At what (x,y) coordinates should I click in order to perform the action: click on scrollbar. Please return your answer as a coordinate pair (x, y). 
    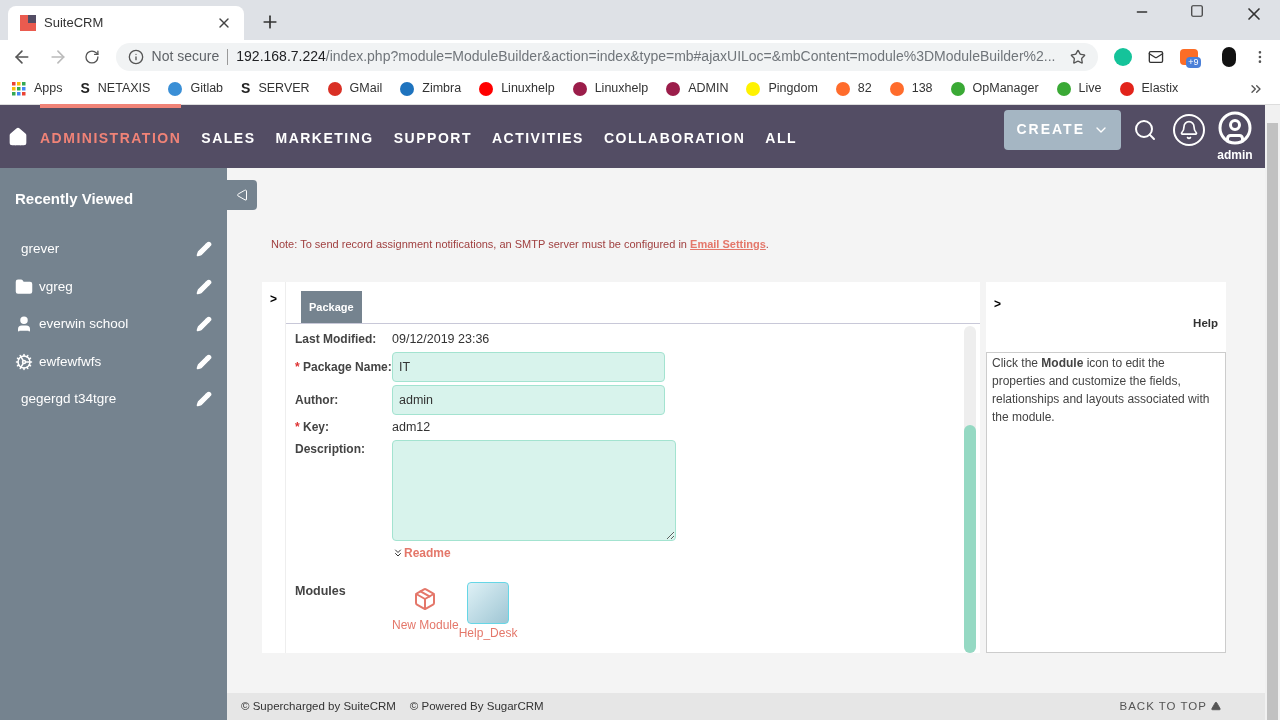
    Looking at the image, I should click on (970, 489).